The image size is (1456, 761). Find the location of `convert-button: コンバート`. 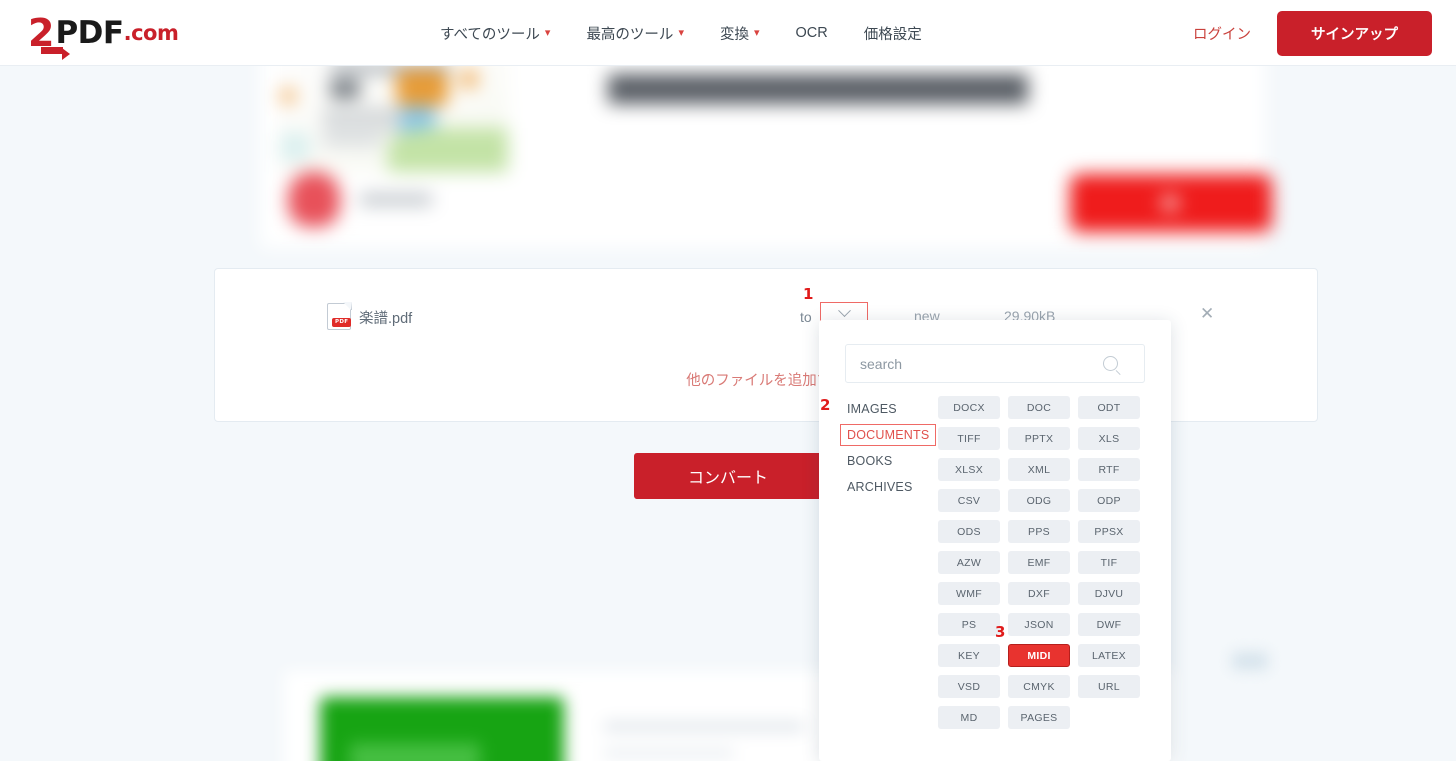

convert-button: コンバート is located at coordinates (728, 476).